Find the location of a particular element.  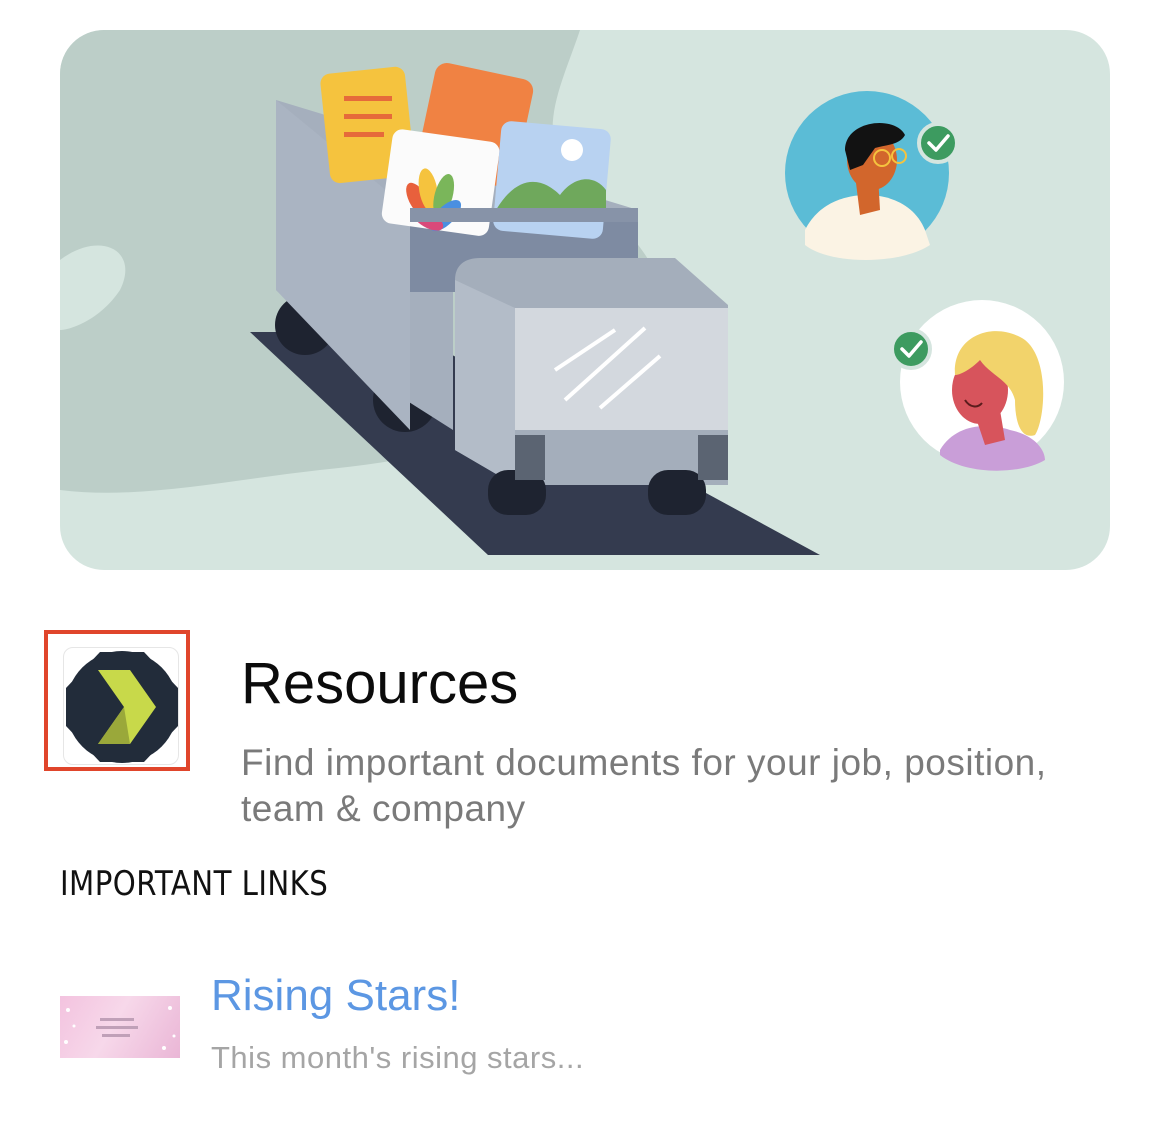

app-logo-tile is located at coordinates (121, 706).